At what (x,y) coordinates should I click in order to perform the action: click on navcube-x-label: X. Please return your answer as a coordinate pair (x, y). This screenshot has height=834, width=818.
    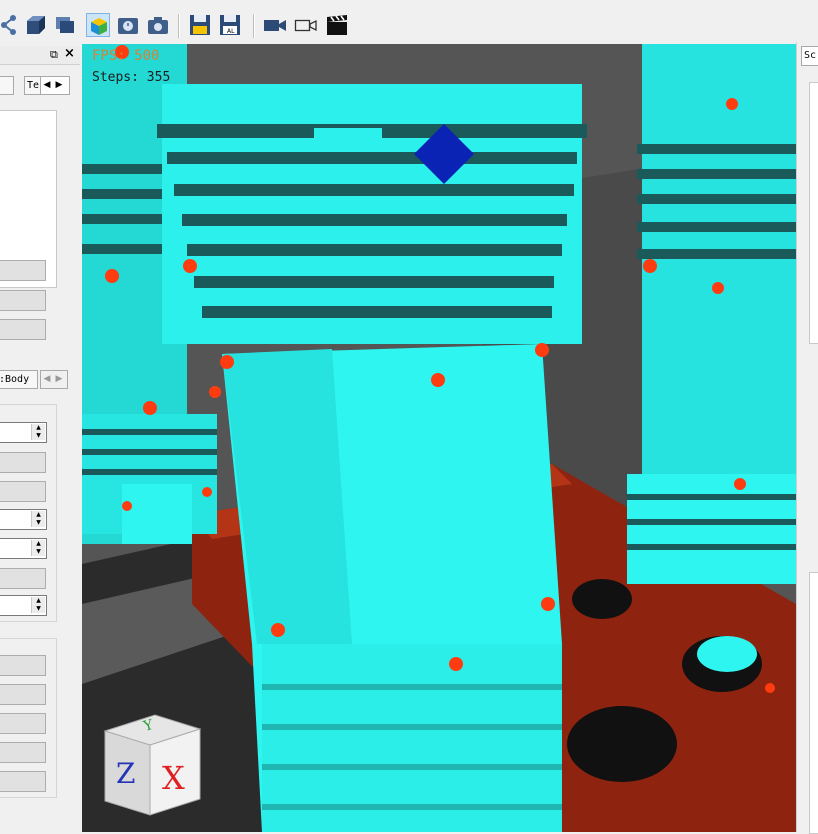
    Looking at the image, I should click on (173, 778).